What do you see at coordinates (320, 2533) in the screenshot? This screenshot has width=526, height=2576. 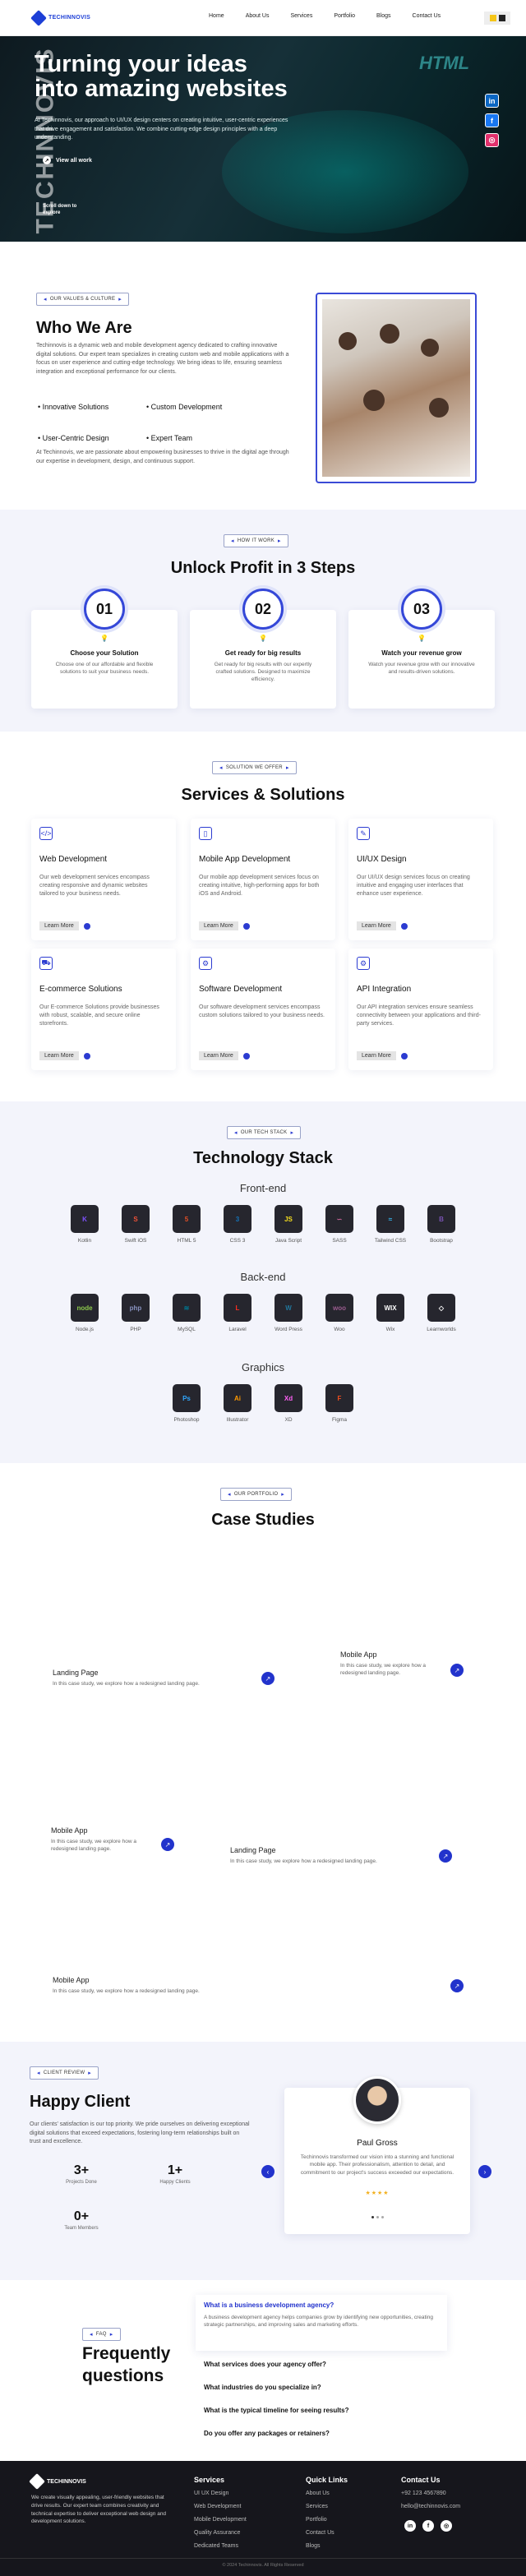 I see `footer-link: Contact Us` at bounding box center [320, 2533].